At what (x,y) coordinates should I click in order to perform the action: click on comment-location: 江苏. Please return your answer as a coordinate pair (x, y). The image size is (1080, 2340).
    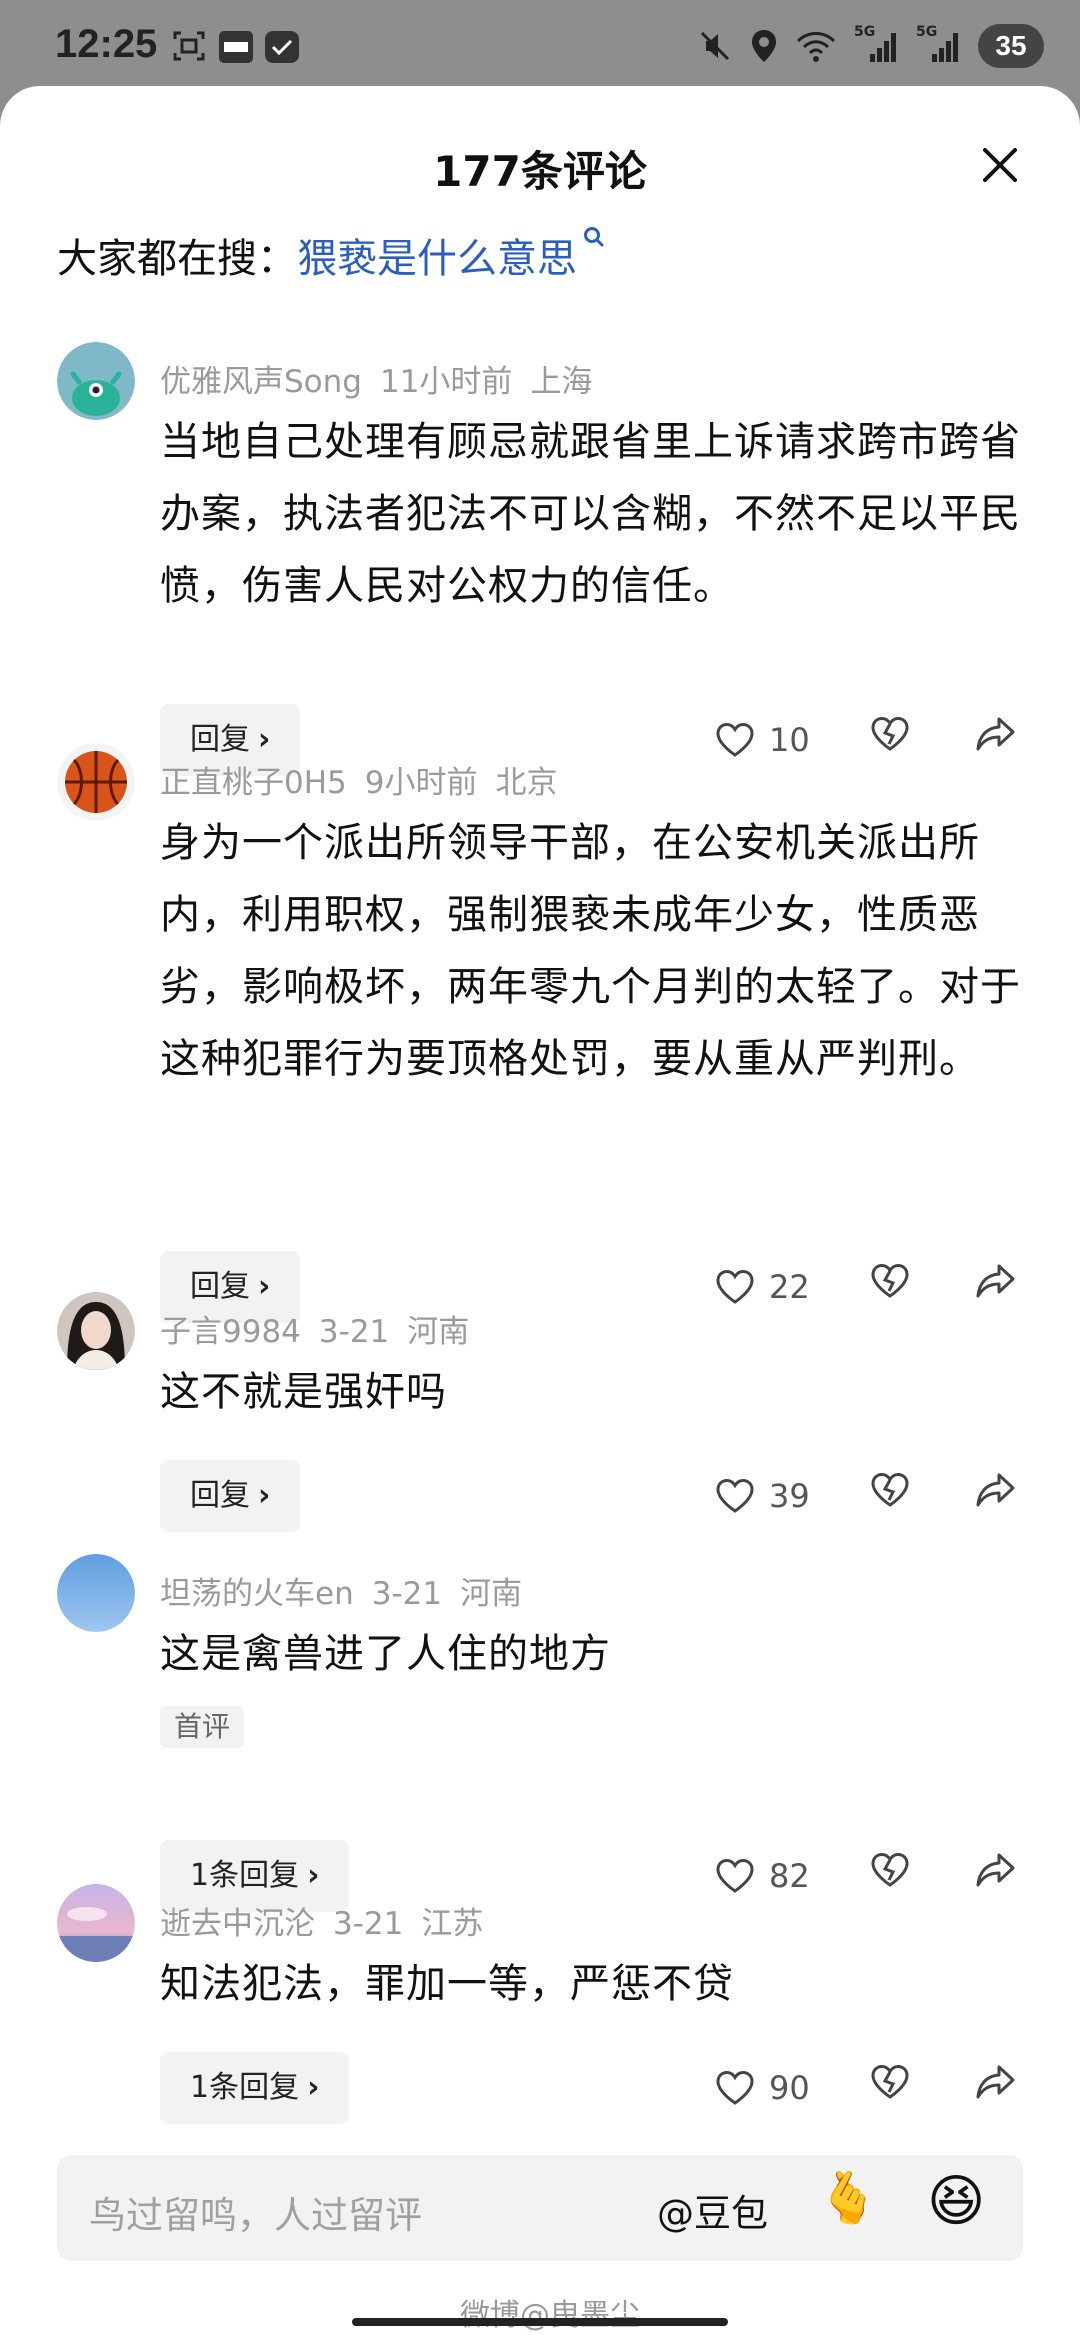
    Looking at the image, I should click on (452, 1924).